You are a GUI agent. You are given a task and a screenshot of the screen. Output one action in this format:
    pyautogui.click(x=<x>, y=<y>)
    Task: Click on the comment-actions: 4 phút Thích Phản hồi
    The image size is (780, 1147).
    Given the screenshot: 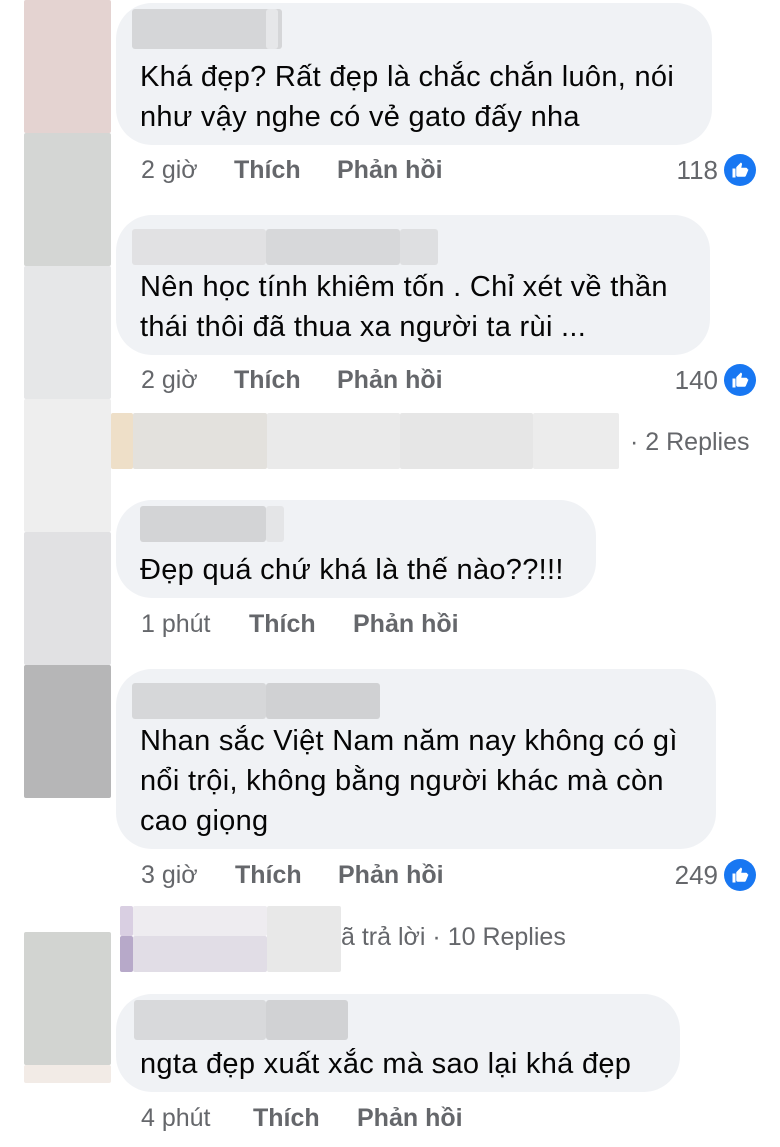 What is the action you would take?
    pyautogui.click(x=321, y=1118)
    